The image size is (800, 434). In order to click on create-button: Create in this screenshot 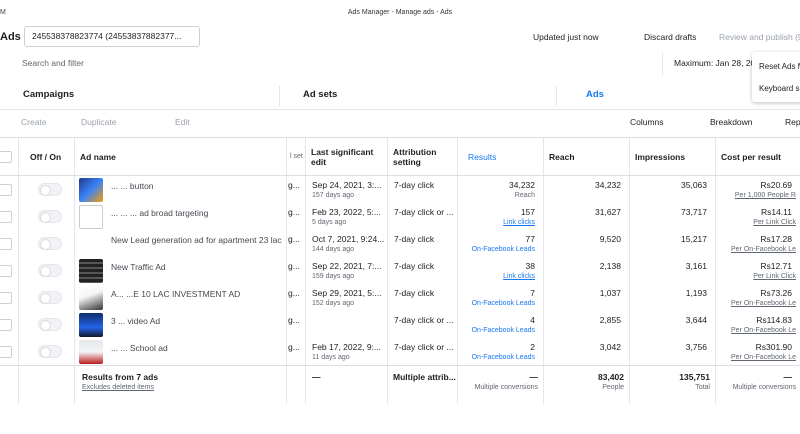, I will do `click(34, 122)`.